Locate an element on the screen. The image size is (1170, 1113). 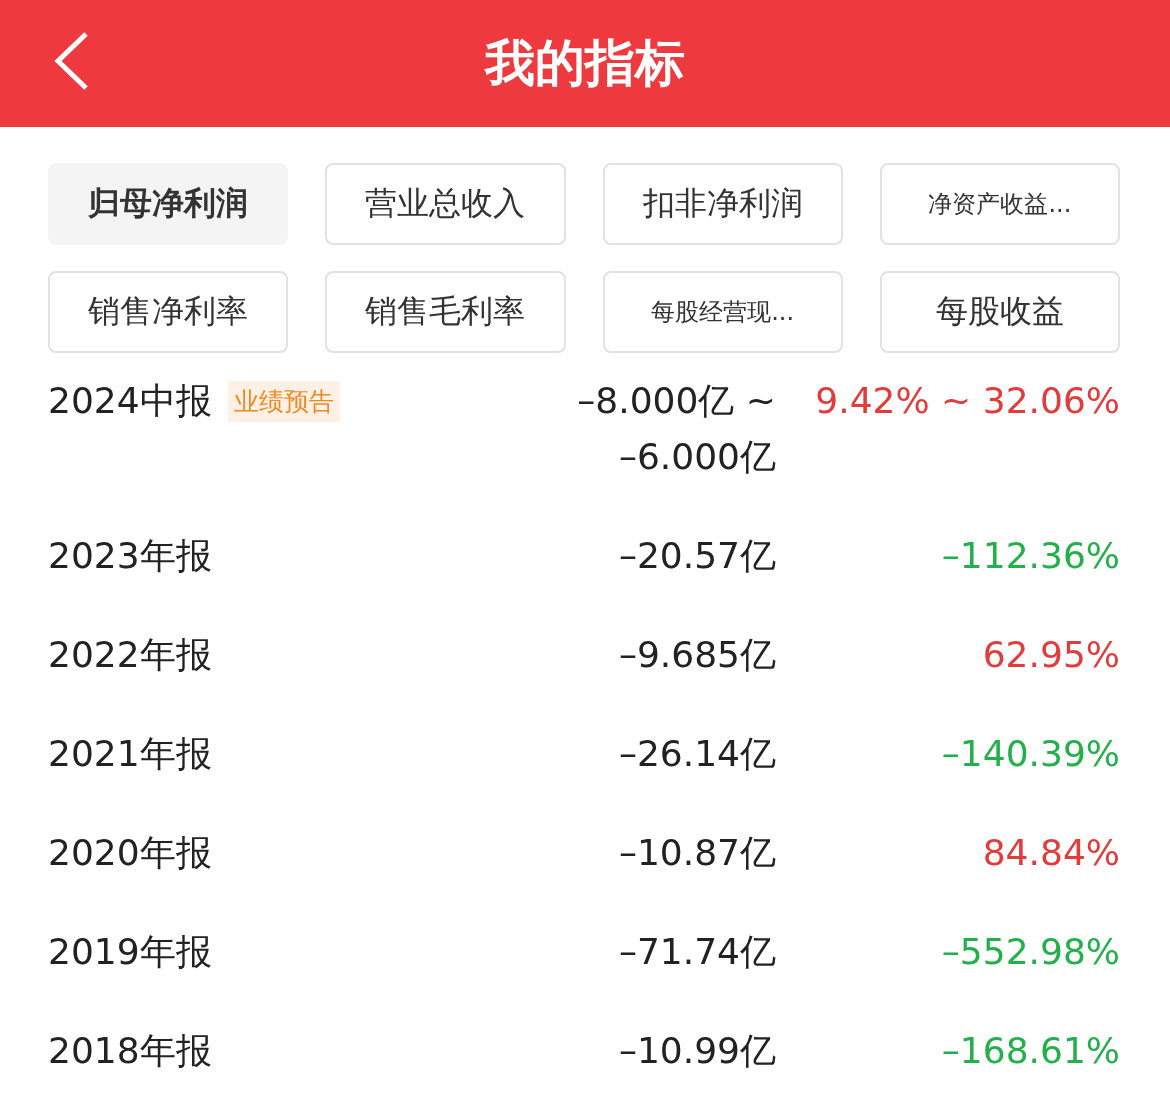
change-percent: –168.61% is located at coordinates (1030, 1051).